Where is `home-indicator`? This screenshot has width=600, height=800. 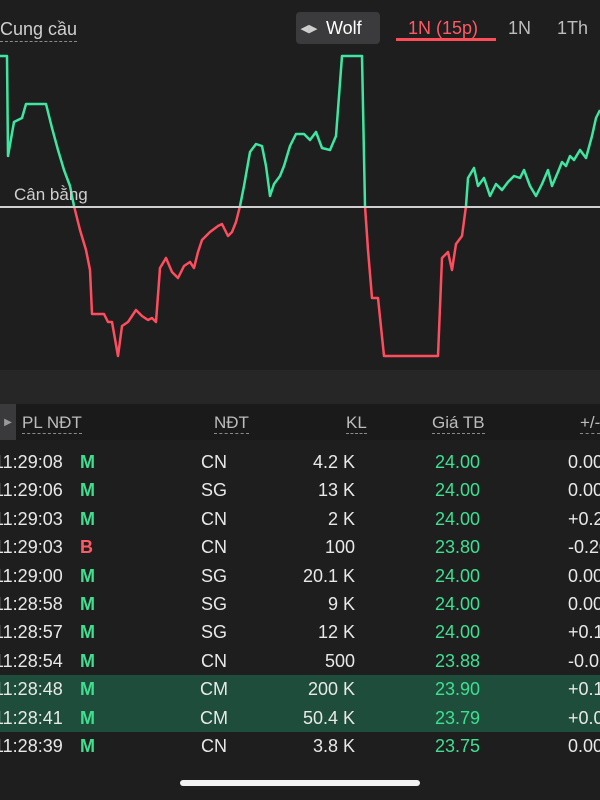
home-indicator is located at coordinates (300, 783).